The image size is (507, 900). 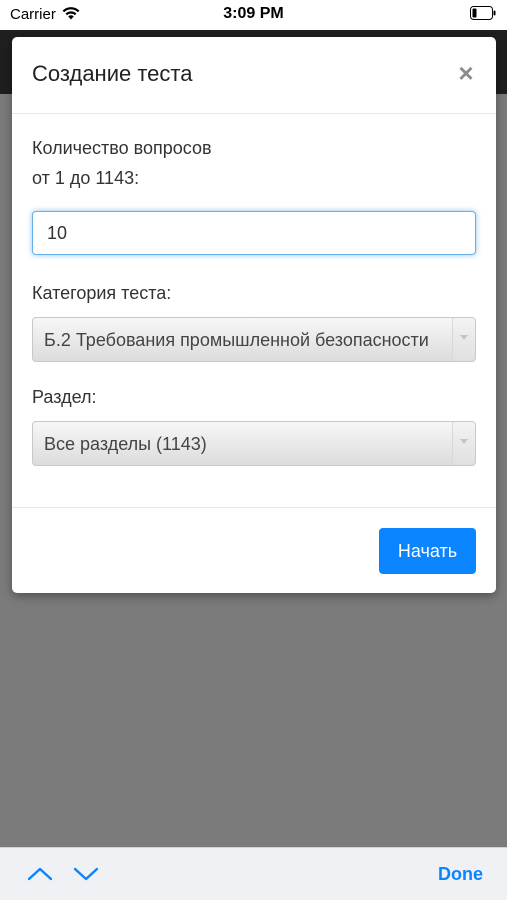 I want to click on clock: 3:09 PM, so click(x=253, y=13).